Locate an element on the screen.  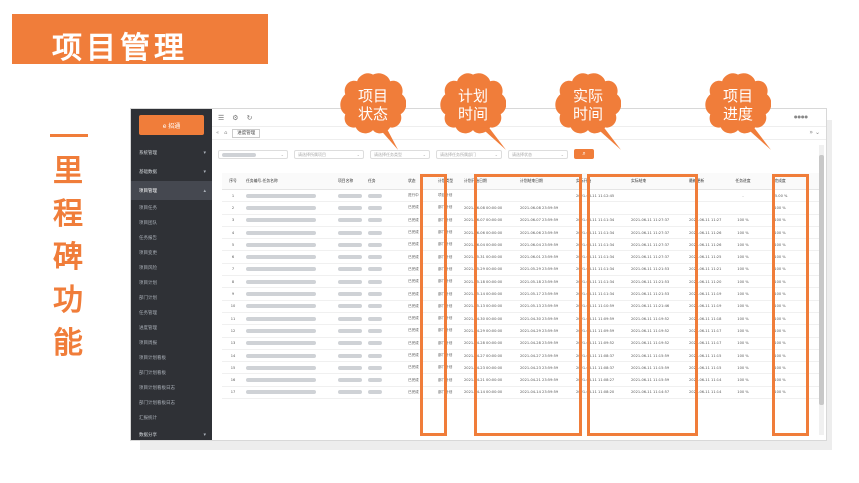
title-banner: 项目管理 is located at coordinates (140, 40).